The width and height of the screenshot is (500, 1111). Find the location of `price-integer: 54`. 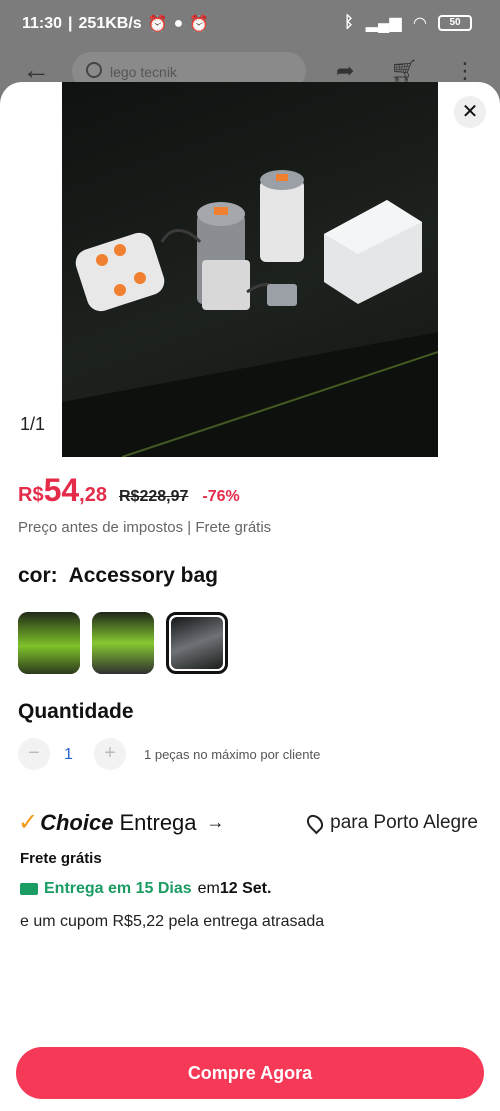

price-integer: 54 is located at coordinates (61, 490).